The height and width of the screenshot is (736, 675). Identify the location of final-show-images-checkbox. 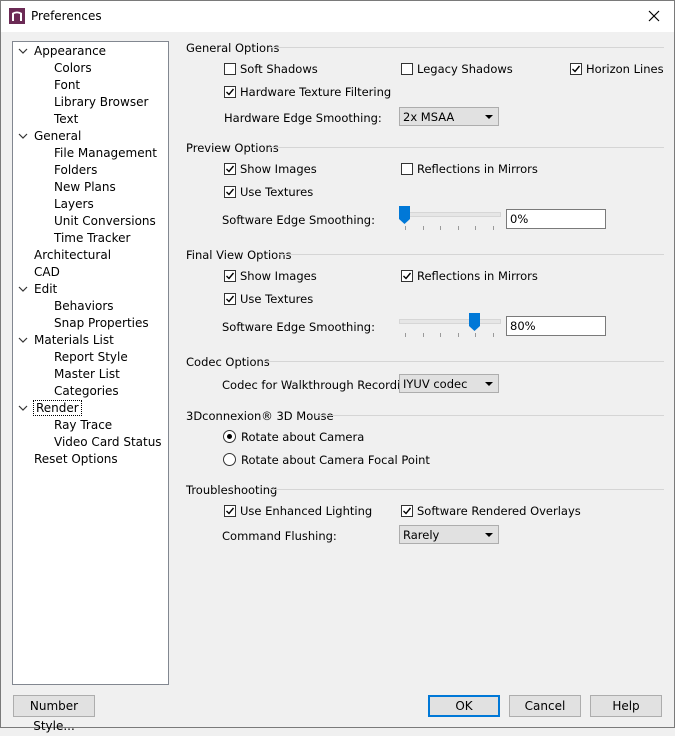
(230, 276).